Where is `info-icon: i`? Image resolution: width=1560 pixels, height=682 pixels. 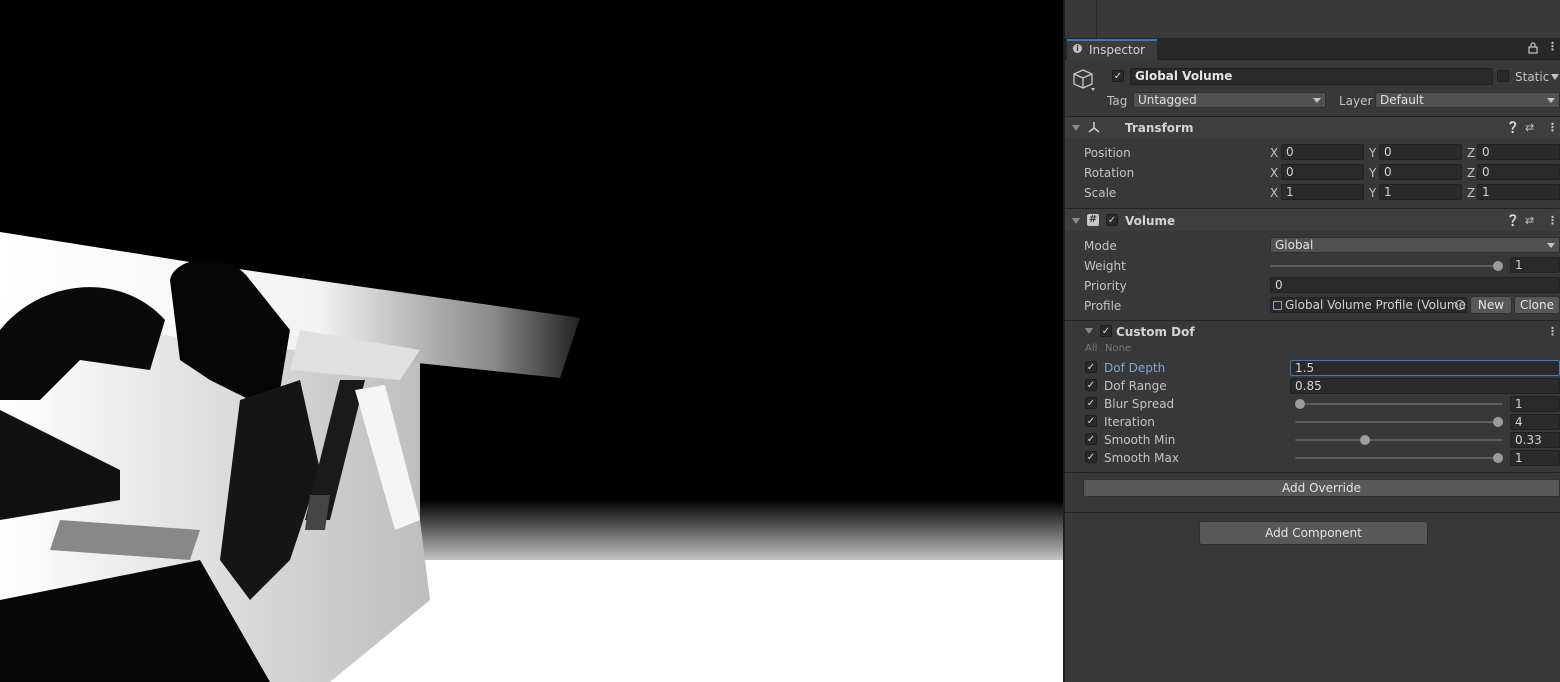 info-icon: i is located at coordinates (1077, 48).